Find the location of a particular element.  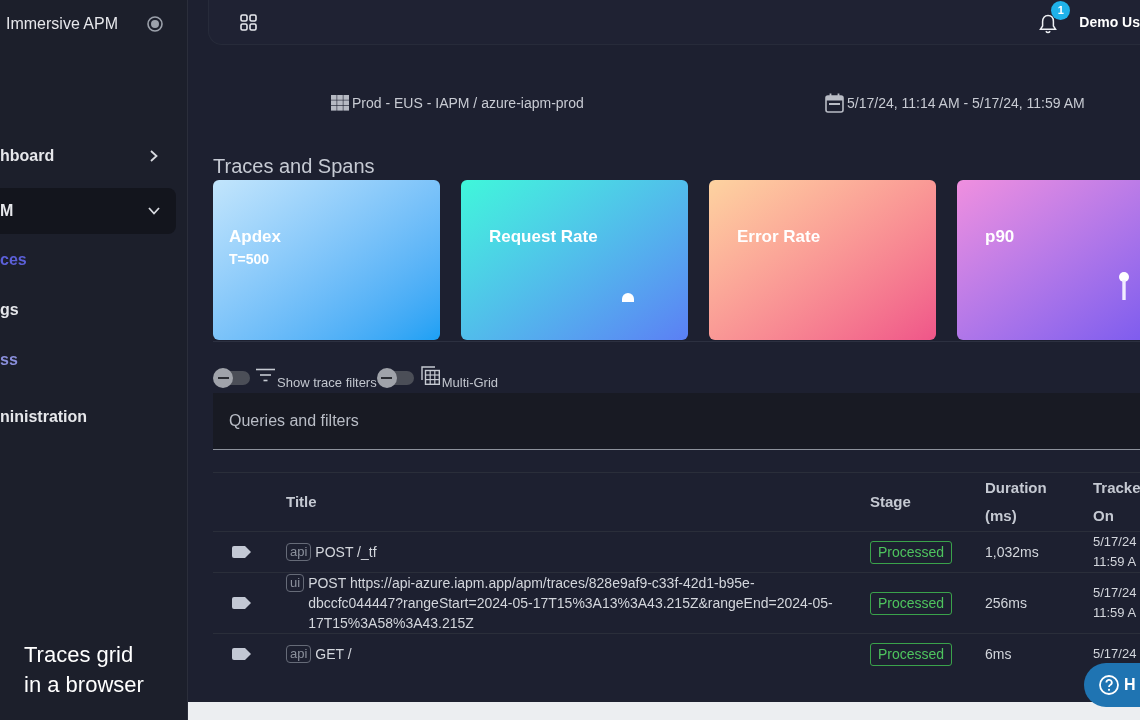

duration-value: 256ms is located at coordinates (1006, 603).